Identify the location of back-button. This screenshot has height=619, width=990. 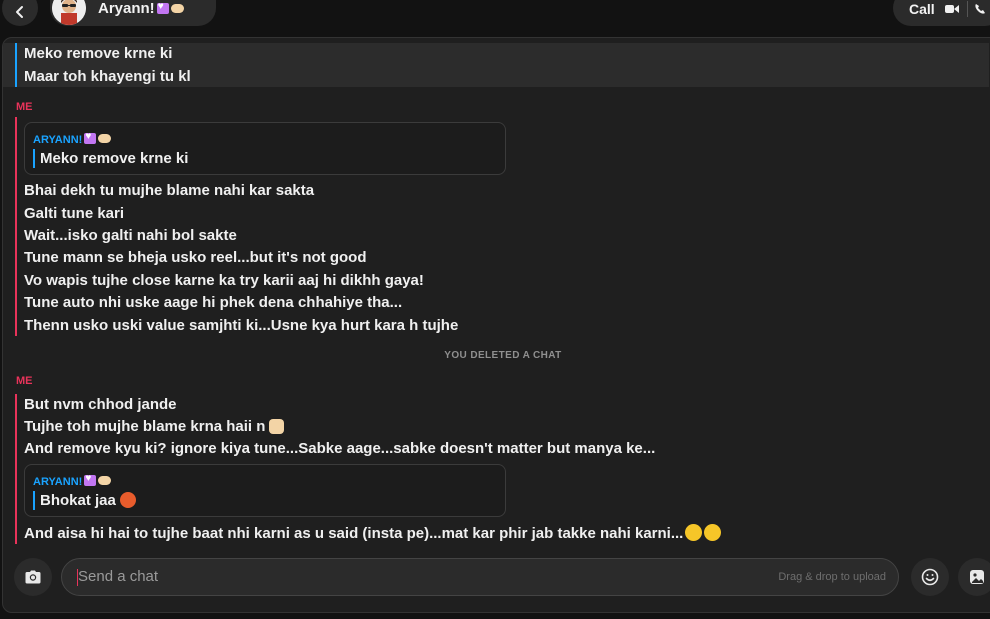
(20, 13).